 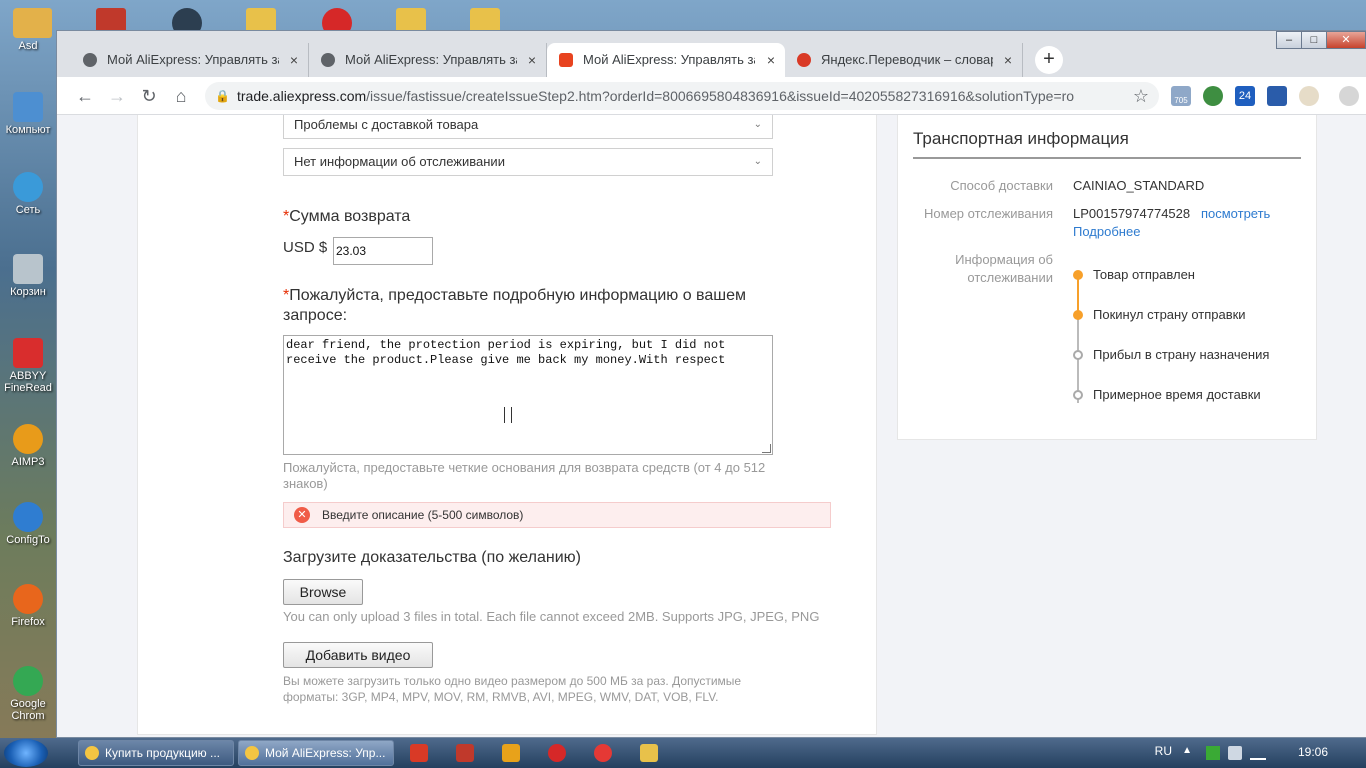 What do you see at coordinates (28, 269) in the screenshot?
I see `recycle-bin-icon` at bounding box center [28, 269].